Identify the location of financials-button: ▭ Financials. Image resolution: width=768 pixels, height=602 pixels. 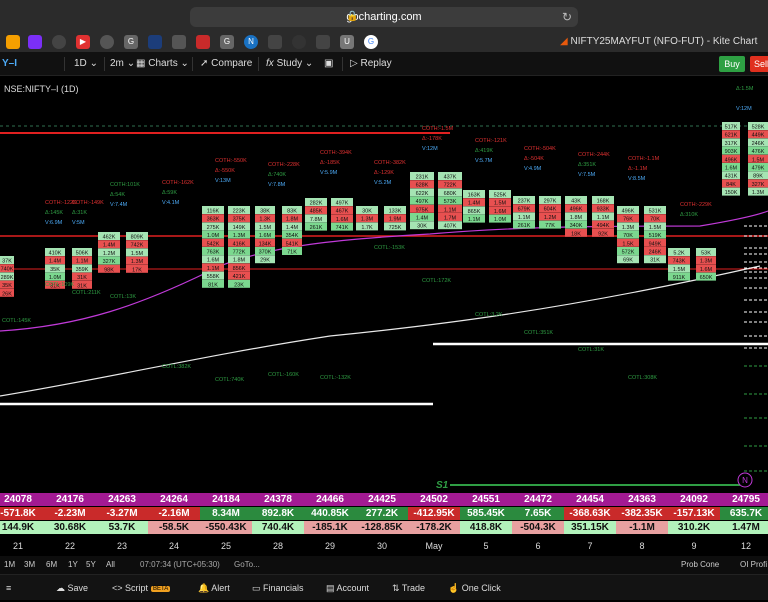
(278, 588).